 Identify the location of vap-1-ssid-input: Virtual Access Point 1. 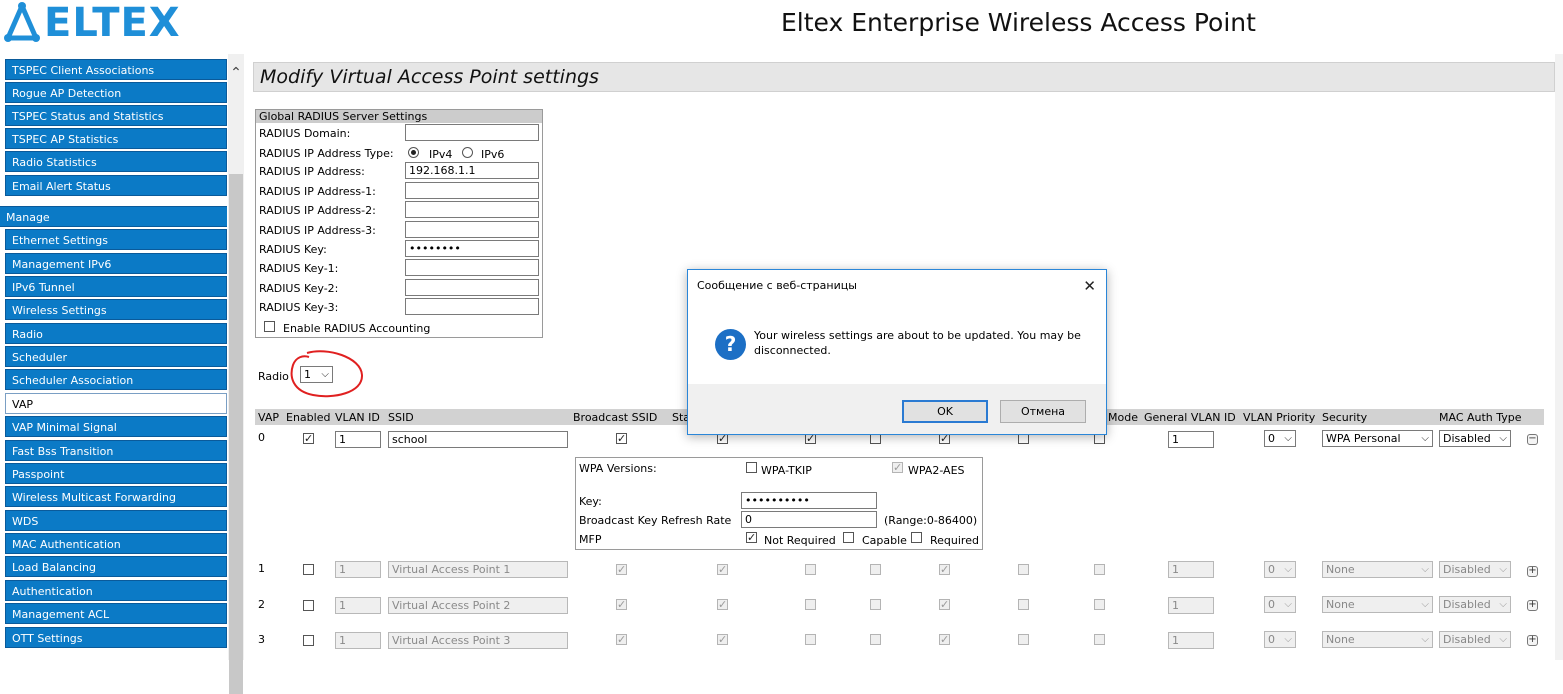
(478, 569).